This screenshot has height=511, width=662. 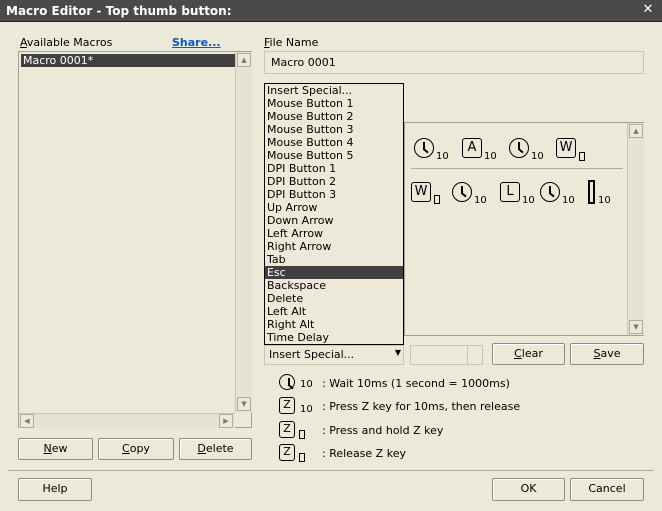 I want to click on legend-press-num: 10, so click(x=306, y=409).